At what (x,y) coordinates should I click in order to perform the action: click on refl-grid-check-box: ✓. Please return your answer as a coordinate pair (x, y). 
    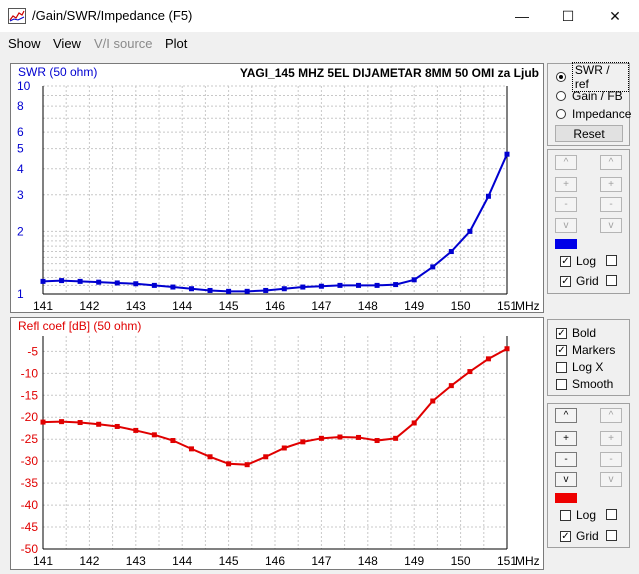
    Looking at the image, I should click on (565, 536).